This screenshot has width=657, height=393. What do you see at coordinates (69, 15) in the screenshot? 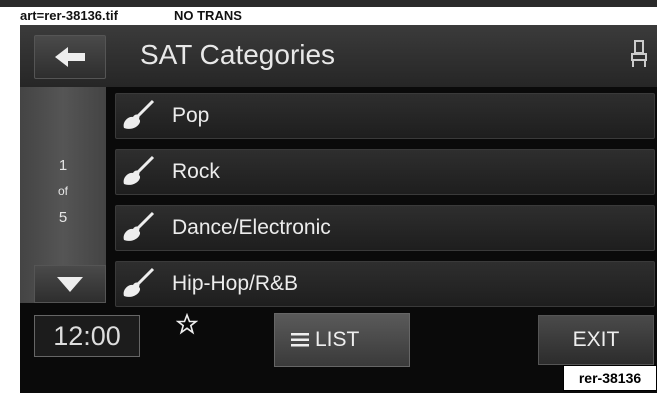
I see `art-label: art=rer-38136.tif` at bounding box center [69, 15].